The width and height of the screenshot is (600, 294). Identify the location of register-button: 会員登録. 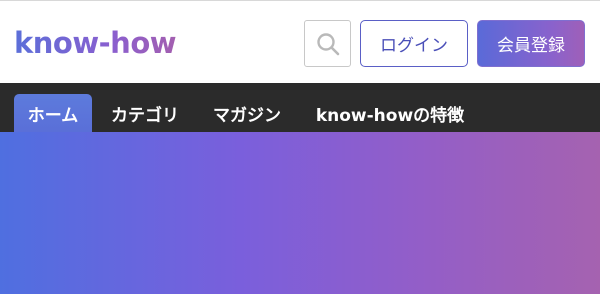
(531, 43).